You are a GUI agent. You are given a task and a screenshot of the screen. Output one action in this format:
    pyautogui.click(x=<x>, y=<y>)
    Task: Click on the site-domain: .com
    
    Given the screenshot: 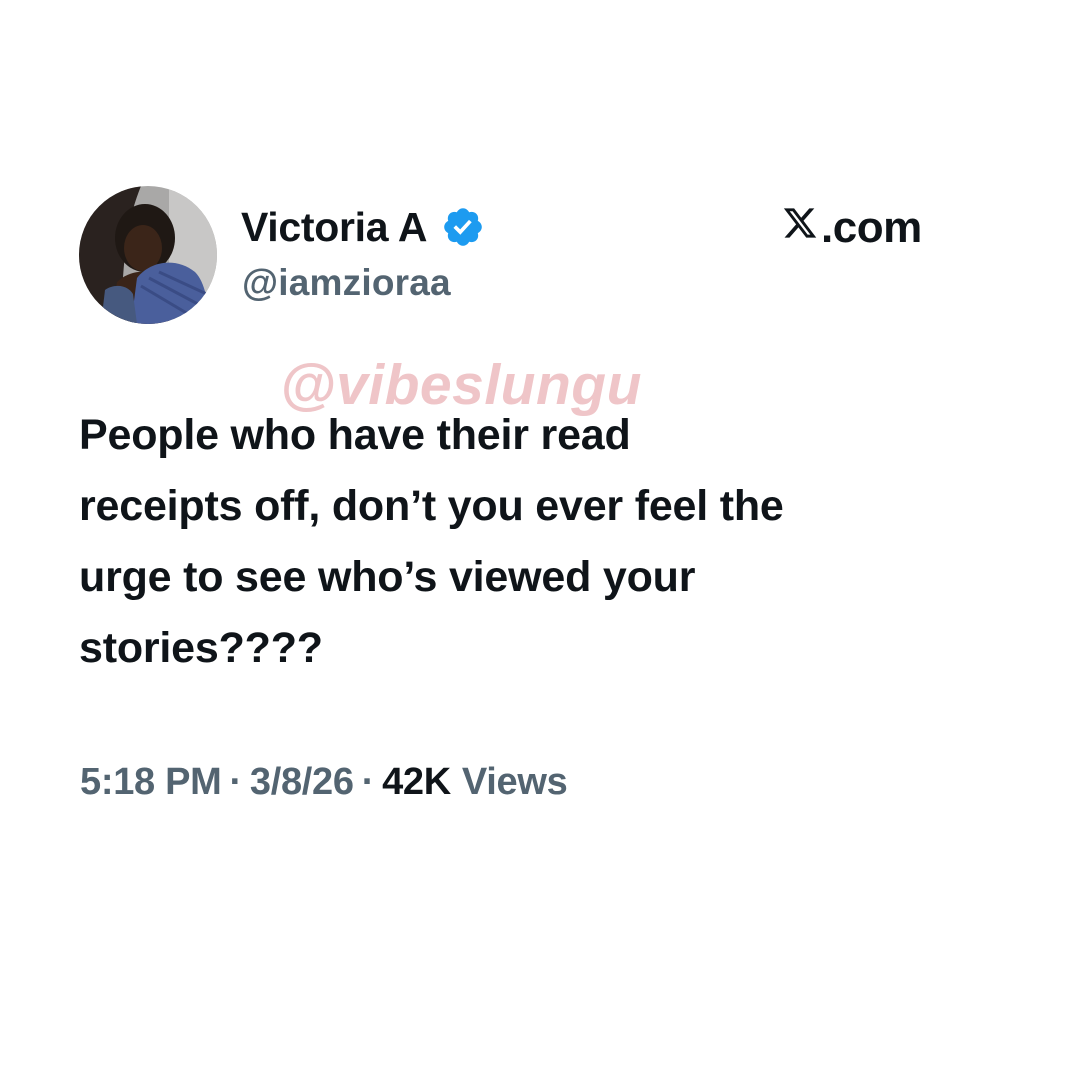 What is the action you would take?
    pyautogui.click(x=871, y=227)
    